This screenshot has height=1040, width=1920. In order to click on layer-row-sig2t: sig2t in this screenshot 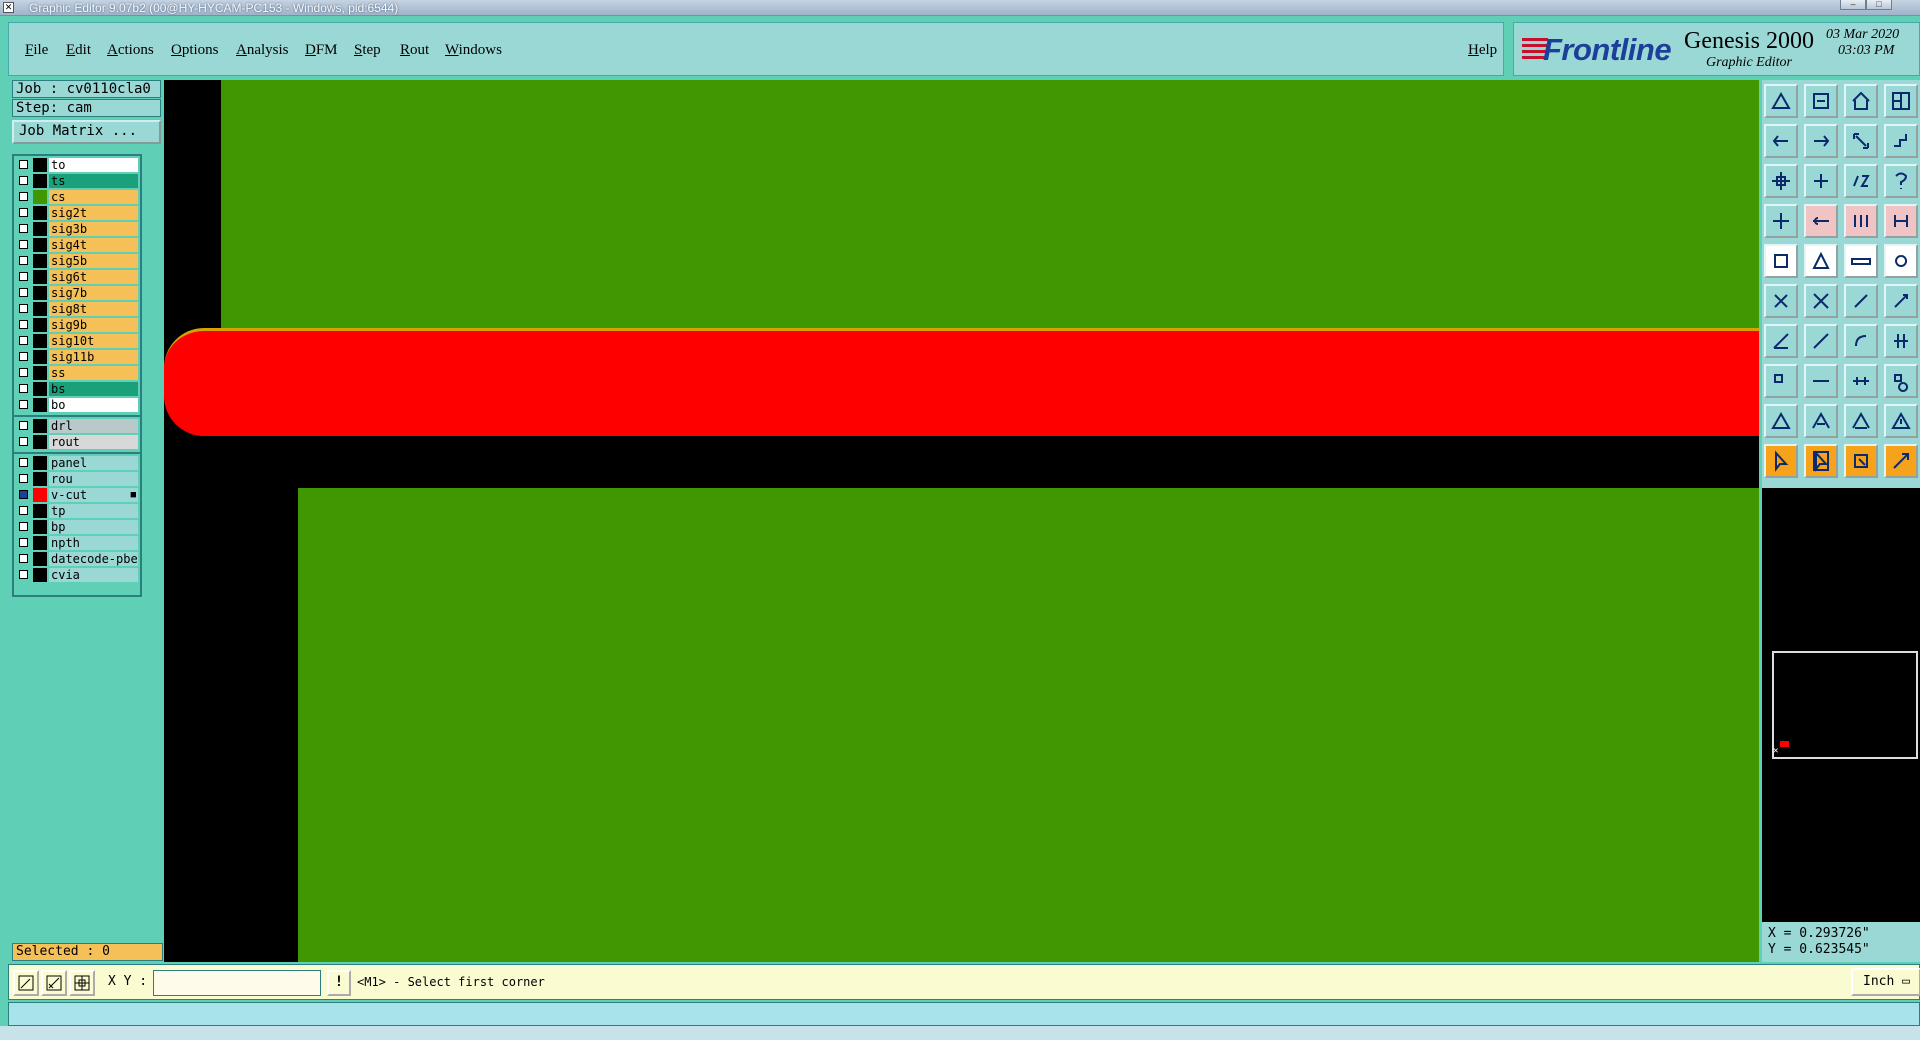, I will do `click(78, 213)`.